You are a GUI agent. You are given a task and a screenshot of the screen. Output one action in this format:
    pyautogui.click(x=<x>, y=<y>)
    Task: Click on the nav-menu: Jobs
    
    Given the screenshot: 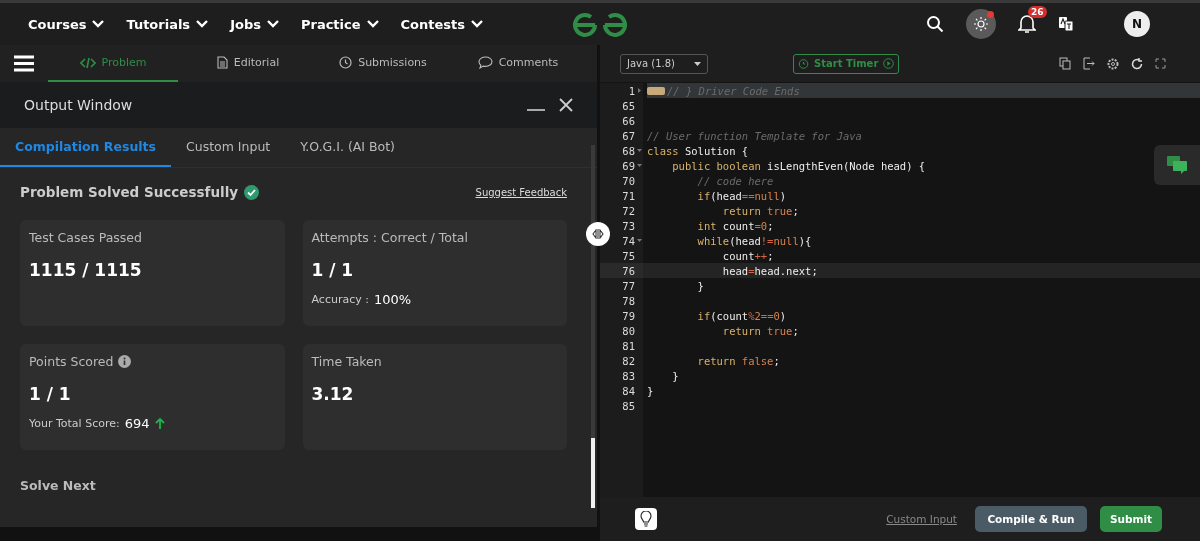 What is the action you would take?
    pyautogui.click(x=254, y=24)
    